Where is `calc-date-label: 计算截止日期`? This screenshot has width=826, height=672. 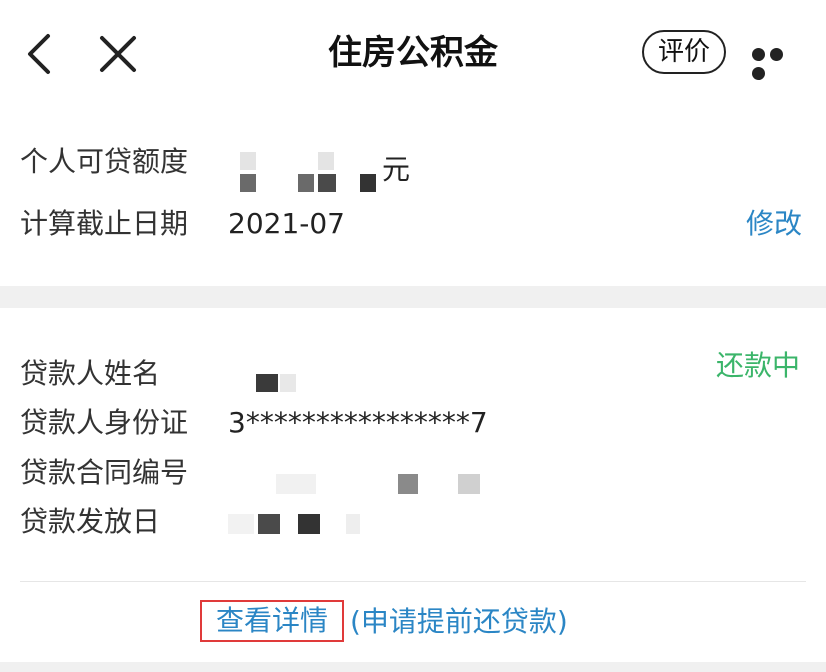
calc-date-label: 计算截止日期 is located at coordinates (104, 223).